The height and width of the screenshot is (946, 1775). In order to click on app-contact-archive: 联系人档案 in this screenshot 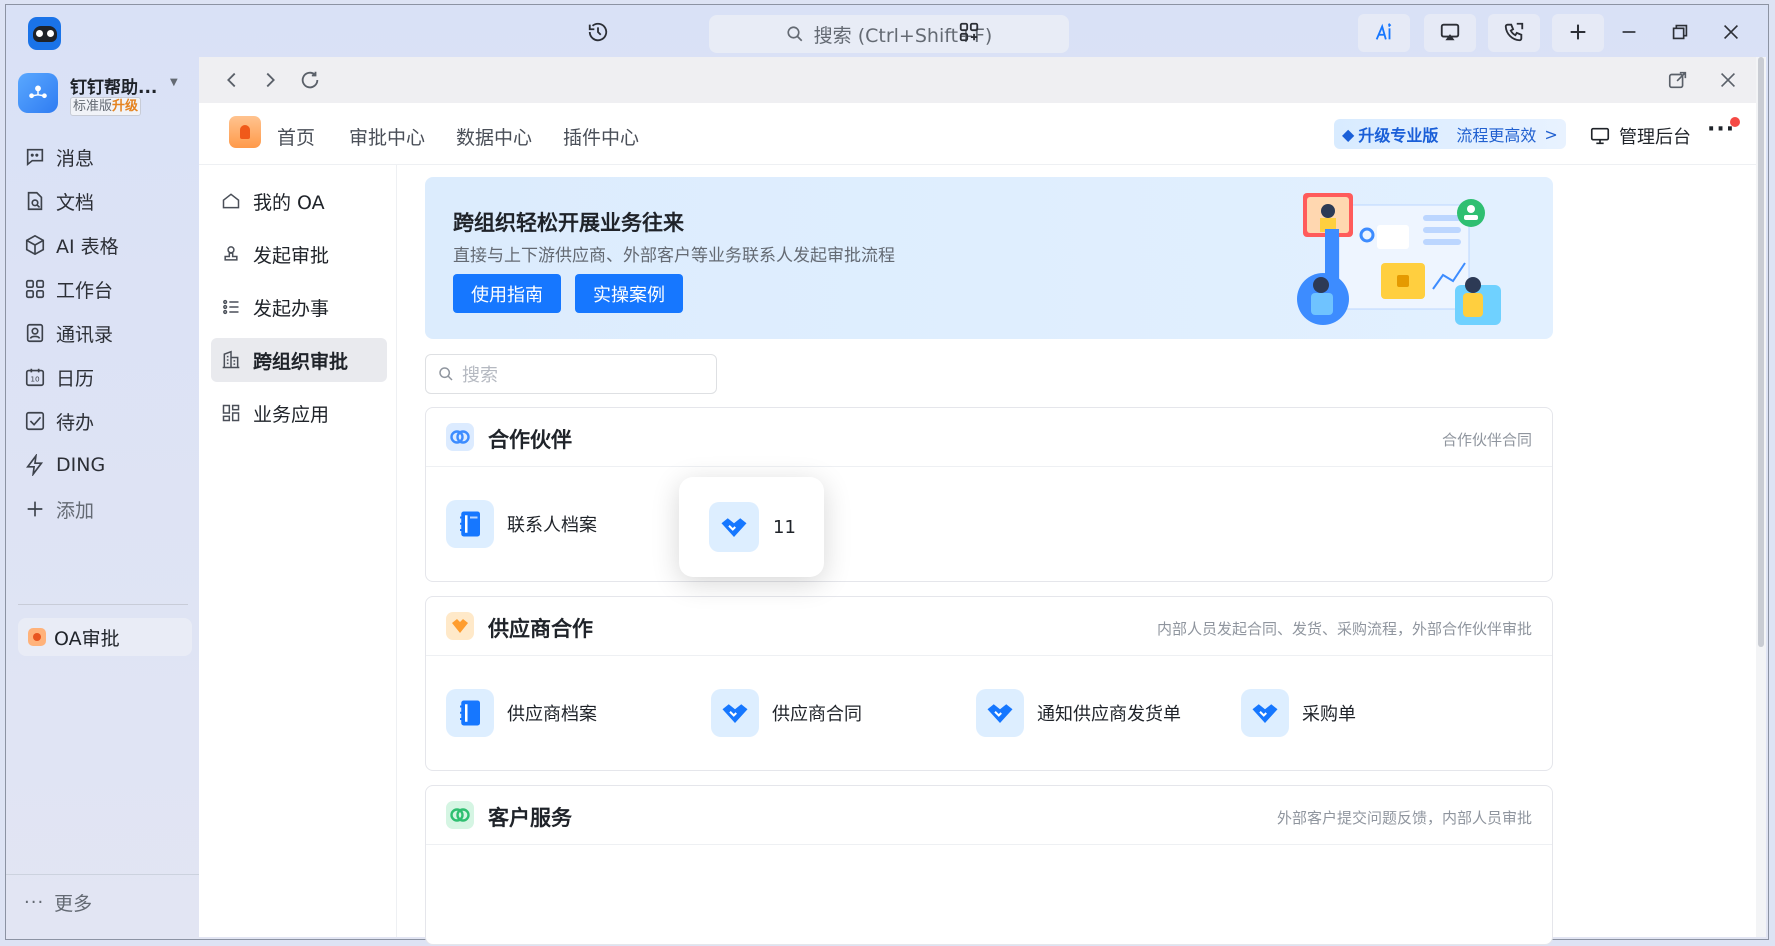, I will do `click(521, 524)`.